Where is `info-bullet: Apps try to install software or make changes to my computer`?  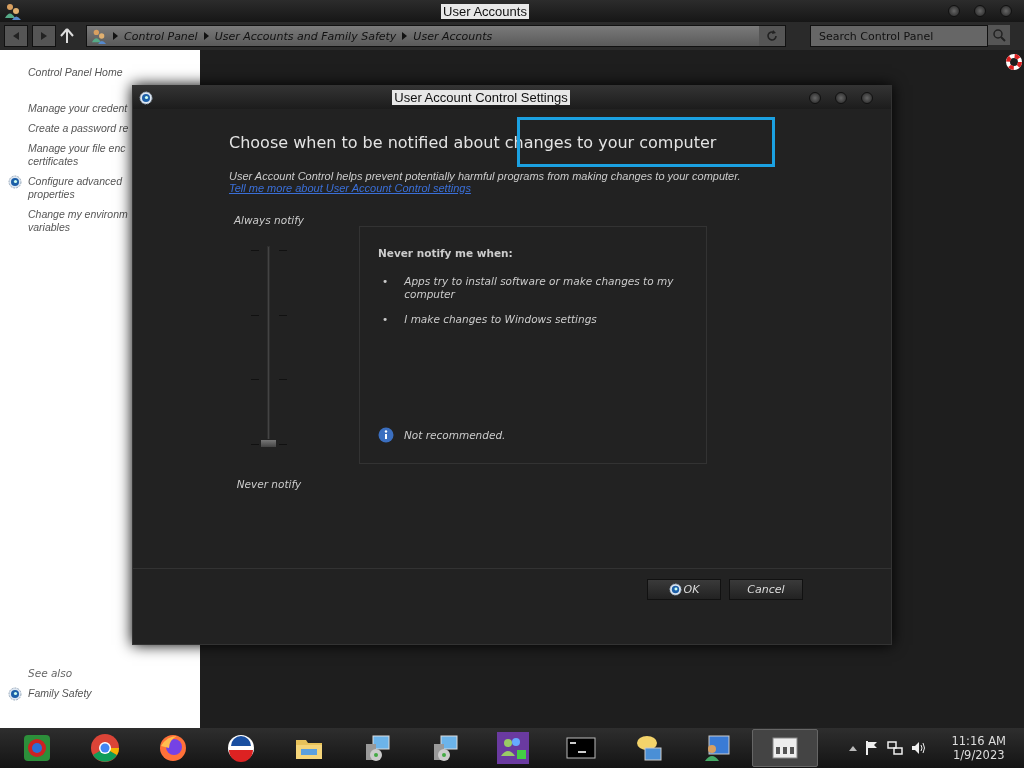 info-bullet: Apps try to install software or make changes to my computer is located at coordinates (539, 288).